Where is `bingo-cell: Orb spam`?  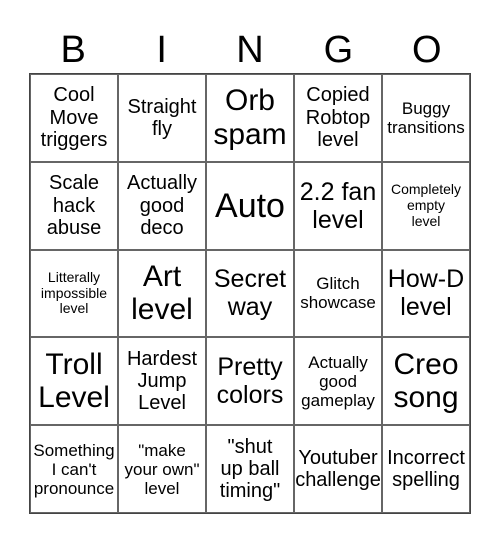 bingo-cell: Orb spam is located at coordinates (250, 118).